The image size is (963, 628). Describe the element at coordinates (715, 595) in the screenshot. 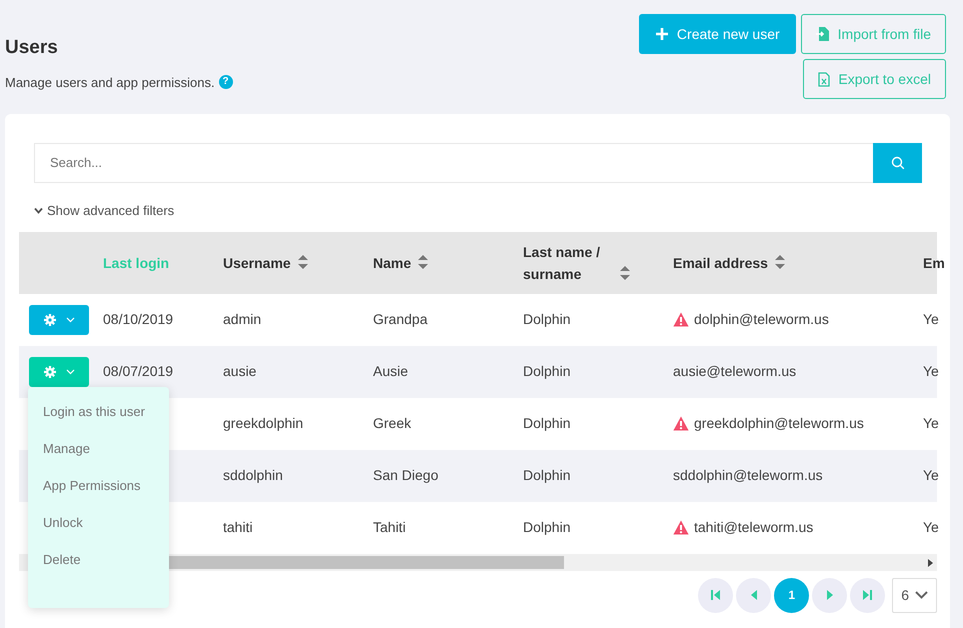

I see `first-page-icon` at that location.